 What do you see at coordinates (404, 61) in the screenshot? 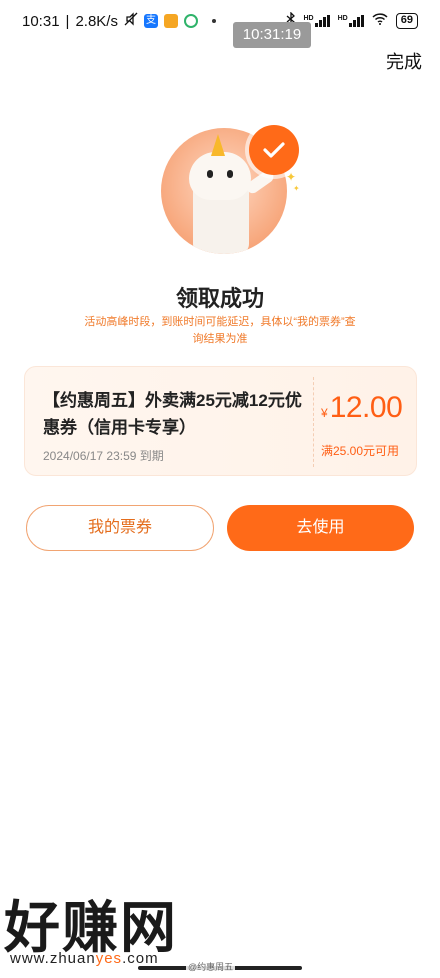
I see `done-button: 完成` at bounding box center [404, 61].